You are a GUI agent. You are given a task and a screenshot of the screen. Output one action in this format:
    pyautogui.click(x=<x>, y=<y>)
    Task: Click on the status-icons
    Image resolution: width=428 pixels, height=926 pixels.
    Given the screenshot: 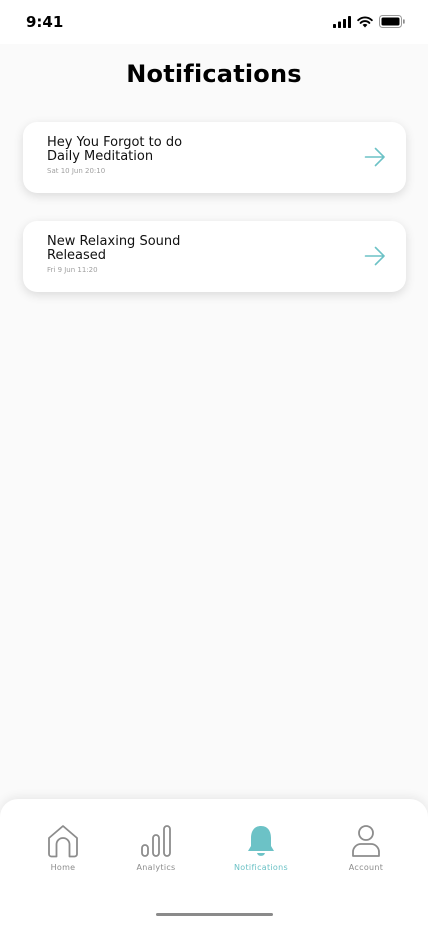 What is the action you would take?
    pyautogui.click(x=369, y=22)
    